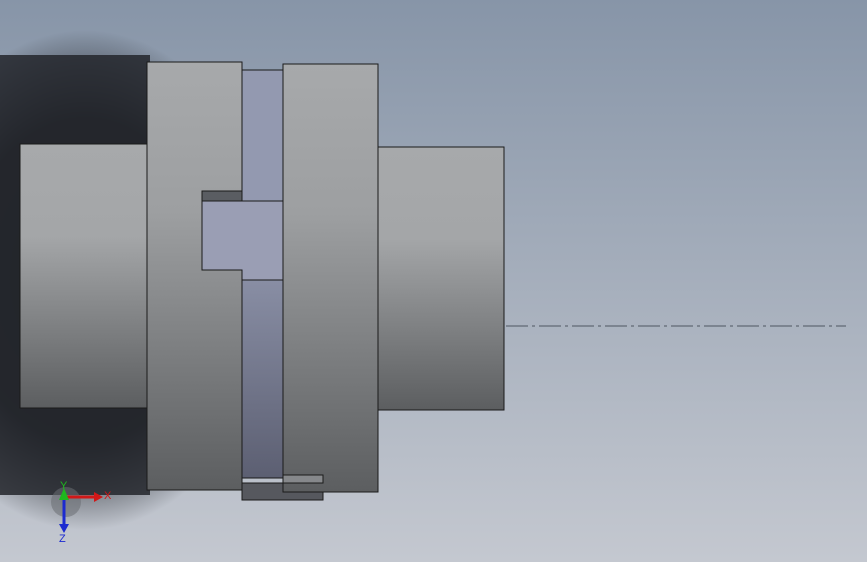 The width and height of the screenshot is (867, 562). I want to click on right-hub-lip, so click(303, 479).